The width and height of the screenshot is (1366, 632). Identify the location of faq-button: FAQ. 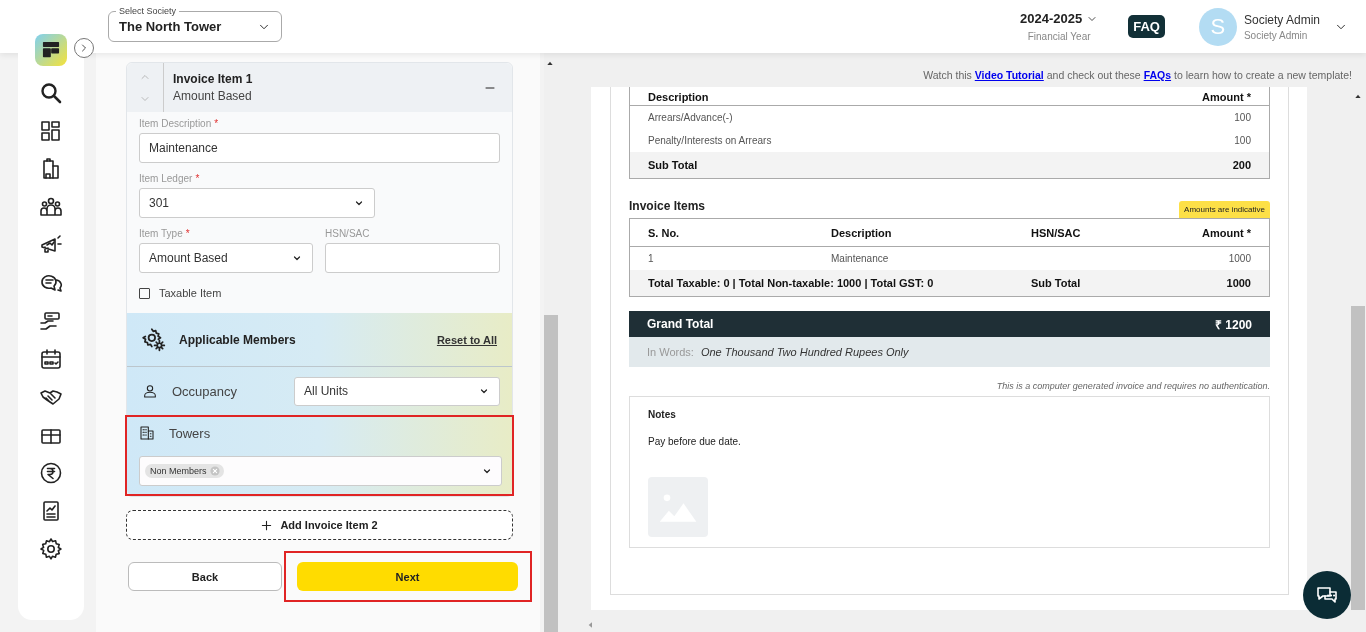
(1146, 26).